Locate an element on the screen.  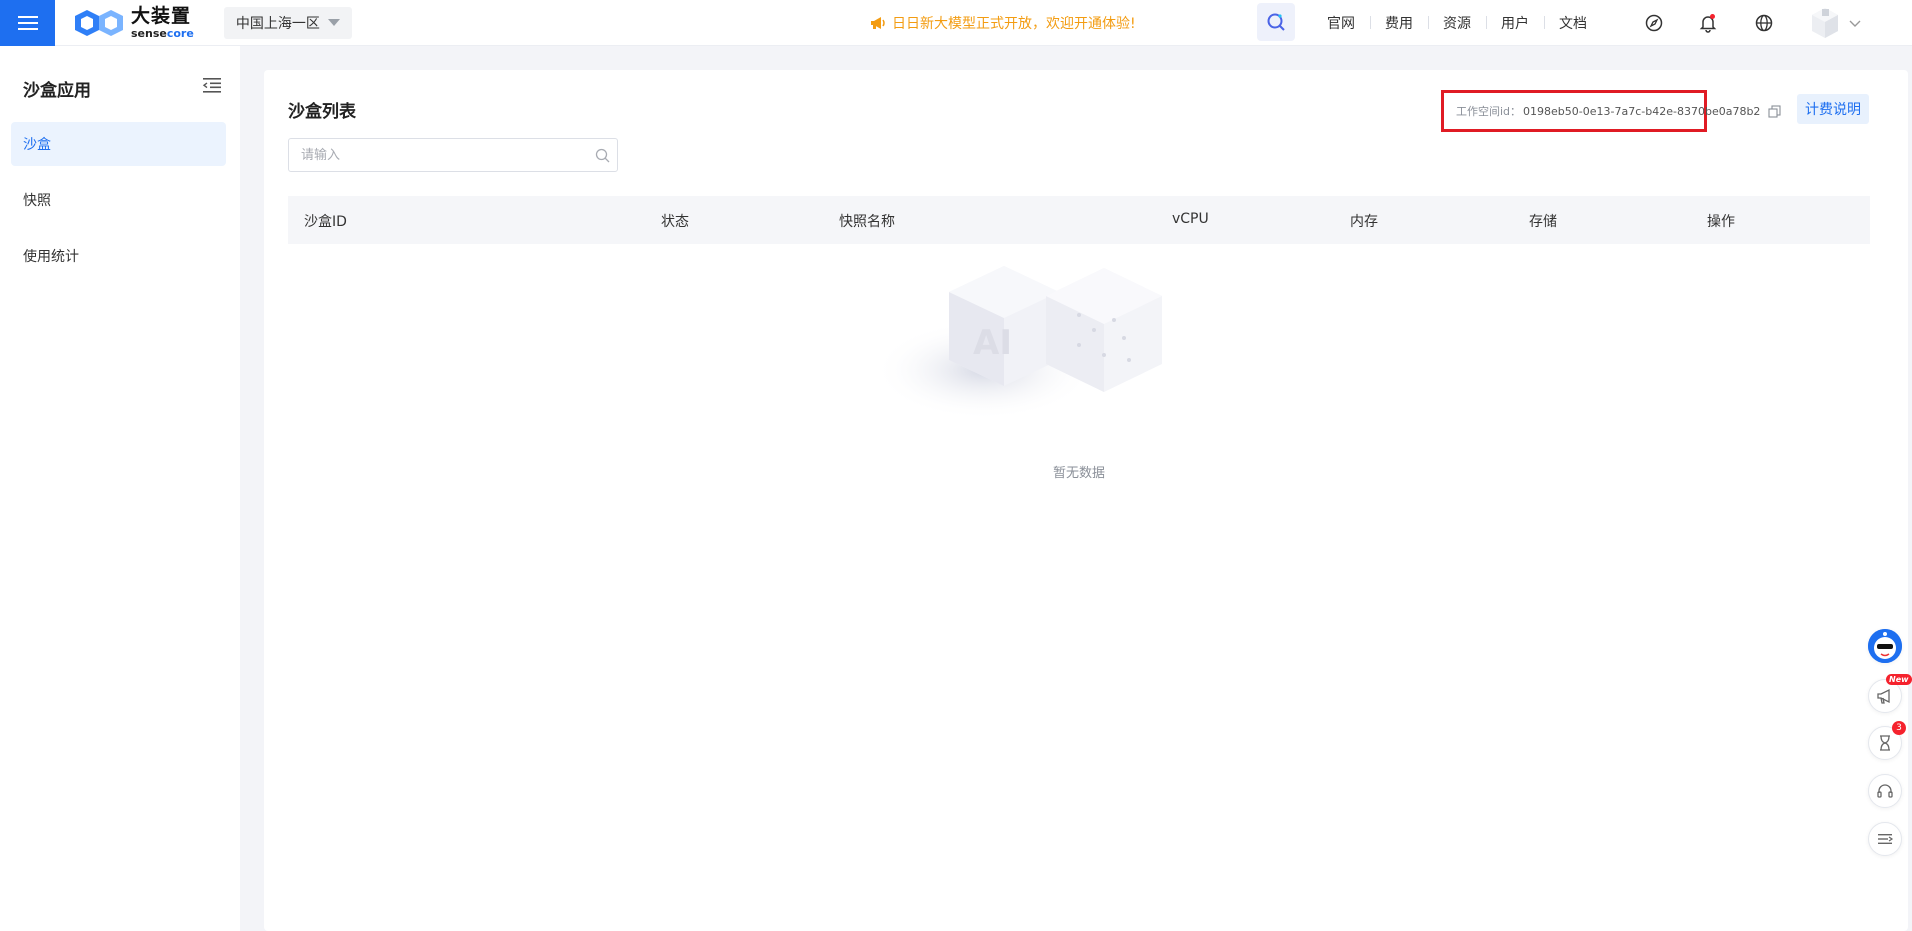
column-header-storage: 存储 is located at coordinates (1543, 222).